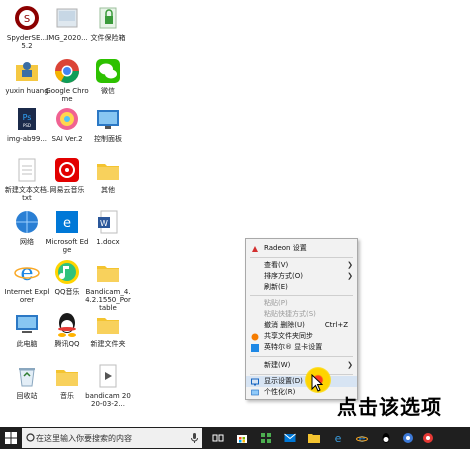 The height and width of the screenshot is (449, 470). Describe the element at coordinates (67, 190) in the screenshot. I see `desktop-icon-label: 网易云音乐` at that location.